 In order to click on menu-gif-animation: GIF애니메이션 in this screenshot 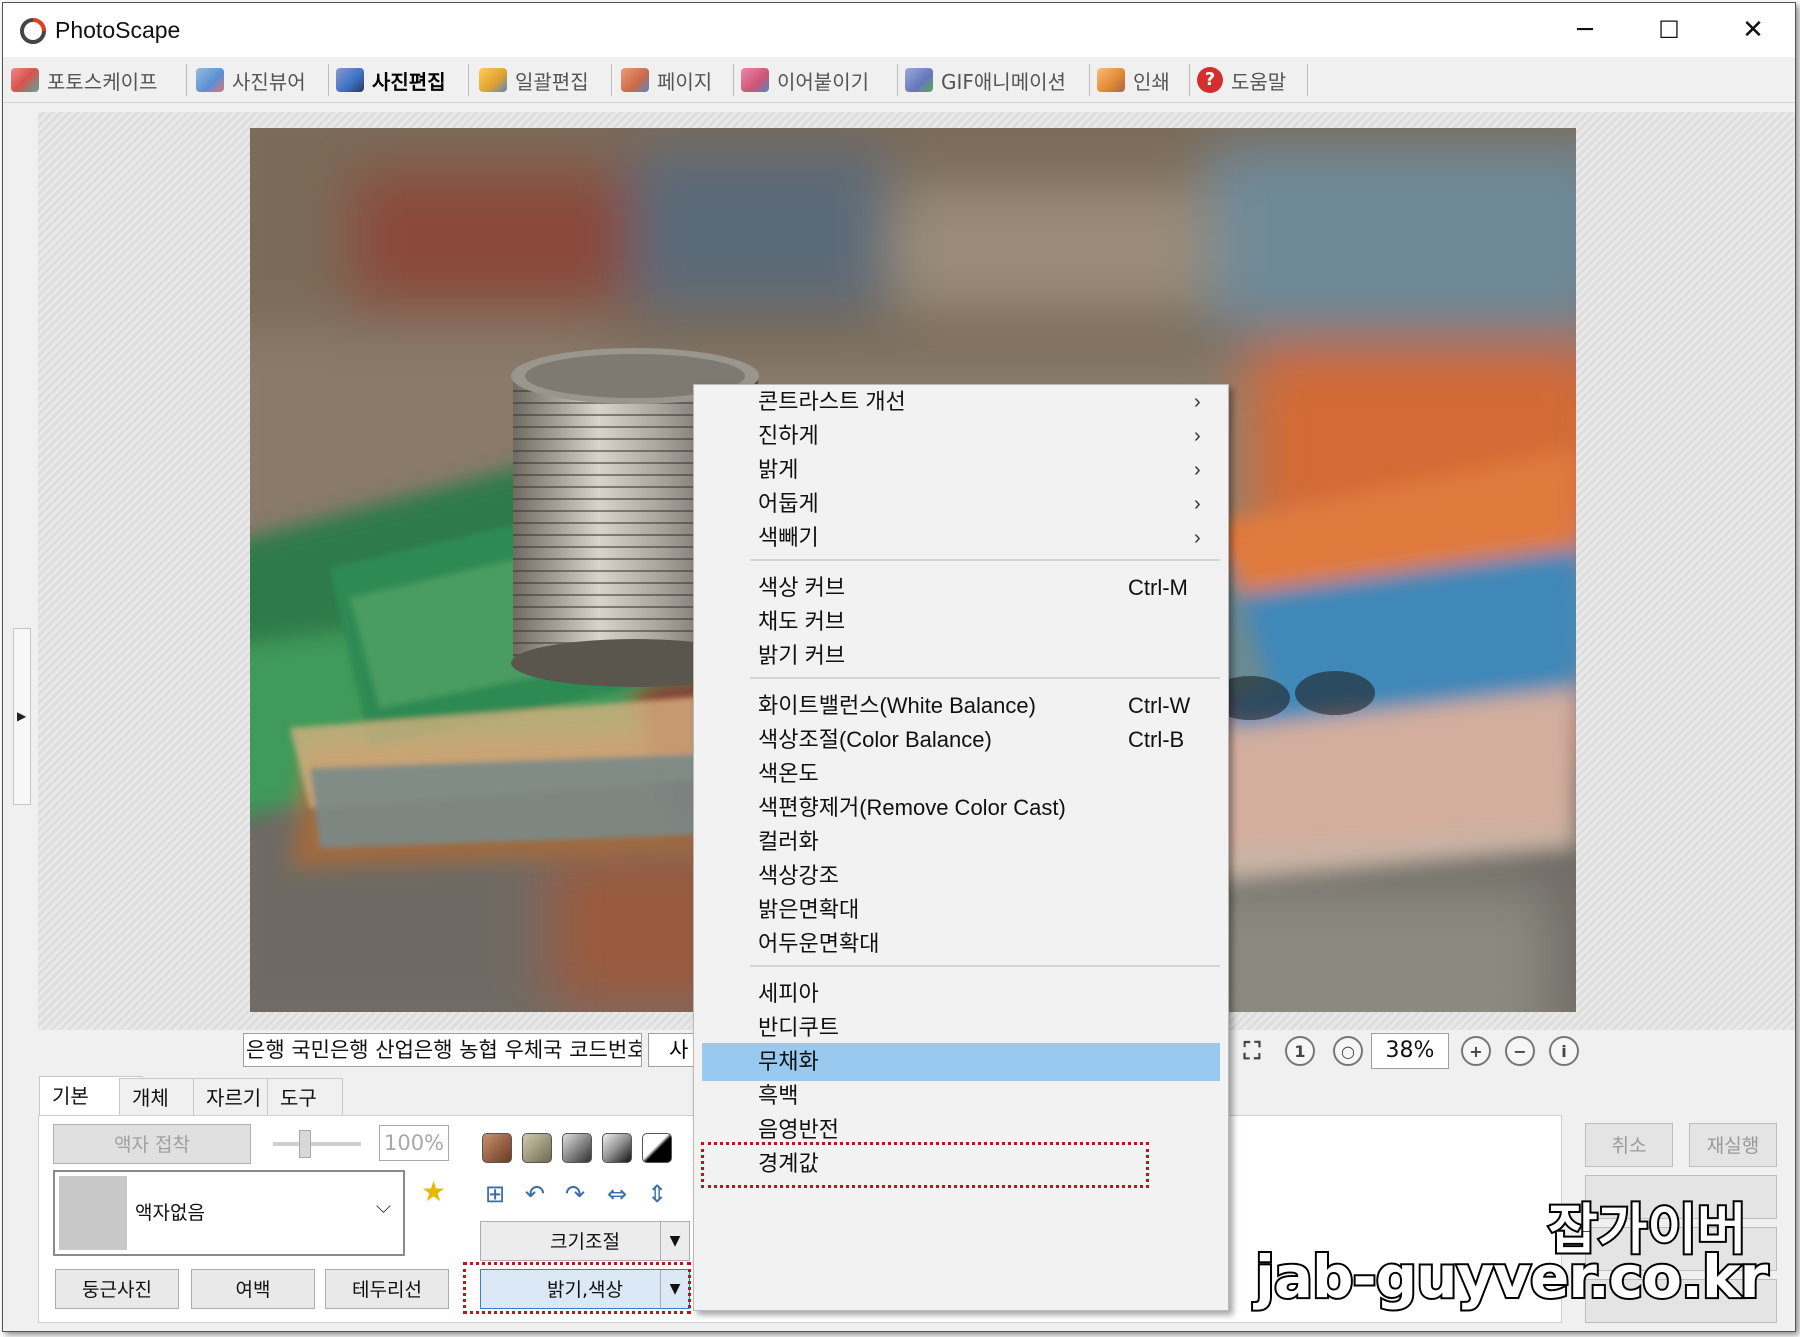, I will do `click(997, 80)`.